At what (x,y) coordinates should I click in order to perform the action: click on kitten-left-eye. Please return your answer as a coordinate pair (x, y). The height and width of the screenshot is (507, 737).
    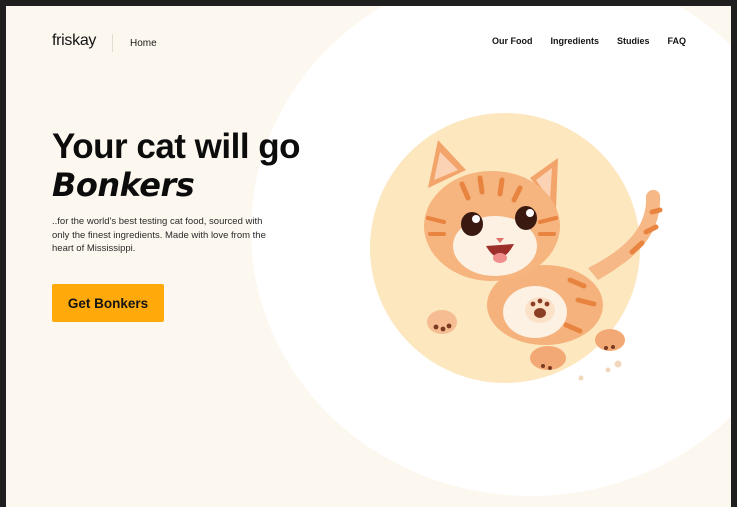
    Looking at the image, I should click on (472, 224).